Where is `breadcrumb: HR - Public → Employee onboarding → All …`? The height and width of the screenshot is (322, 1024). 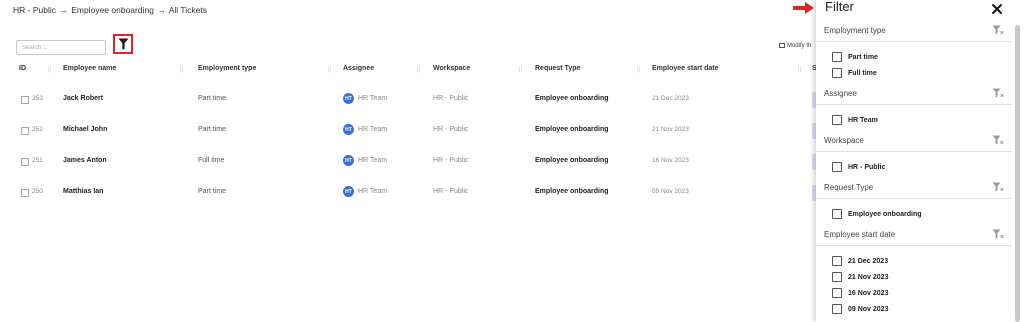 breadcrumb: HR - Public → Employee onboarding → All … is located at coordinates (110, 10).